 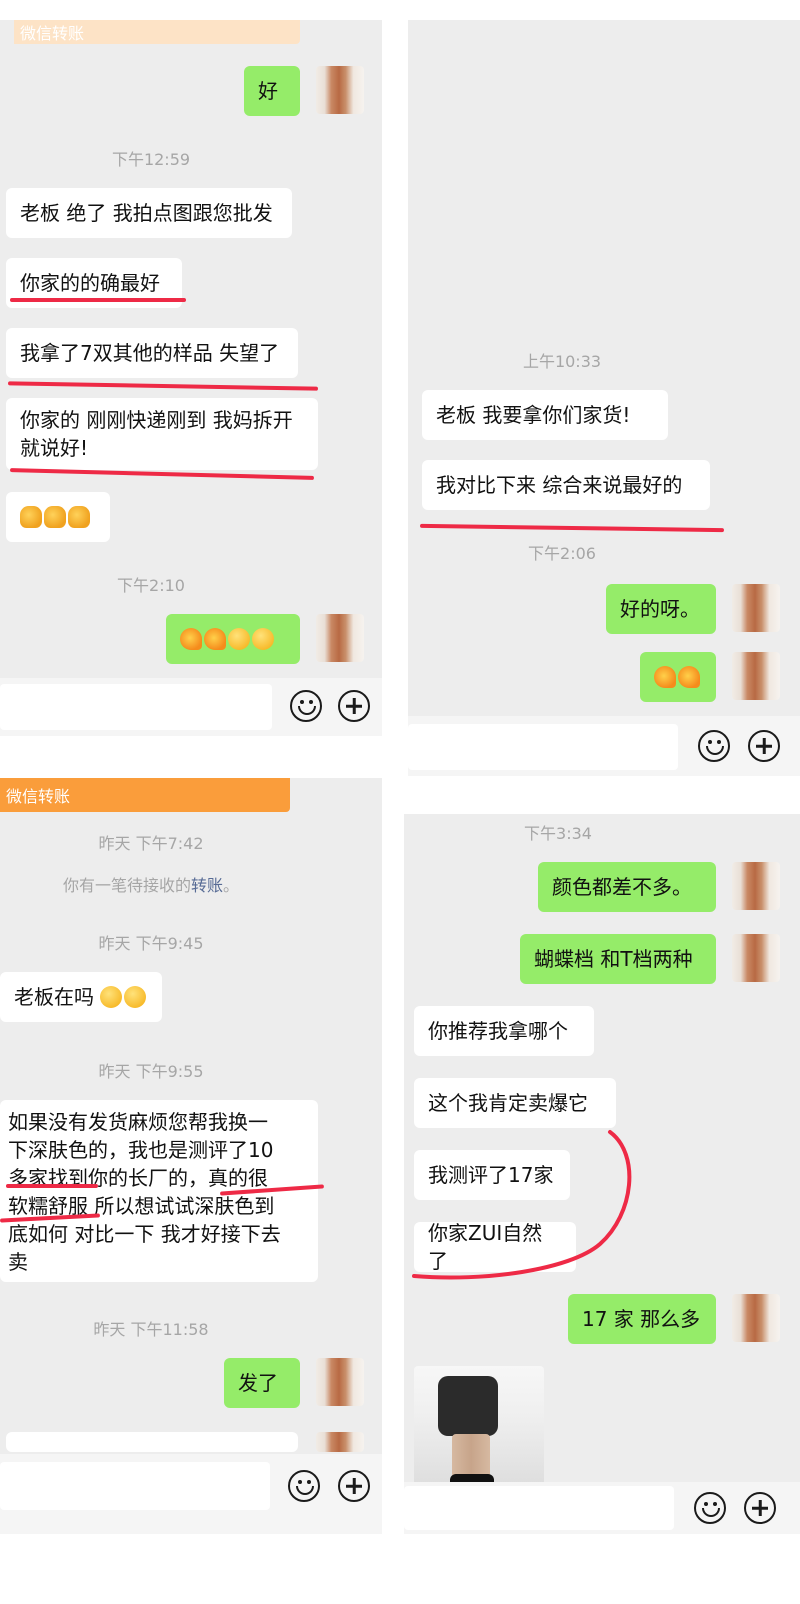 What do you see at coordinates (559, 485) in the screenshot?
I see `message-text: 我对比下来 综合来说最好的` at bounding box center [559, 485].